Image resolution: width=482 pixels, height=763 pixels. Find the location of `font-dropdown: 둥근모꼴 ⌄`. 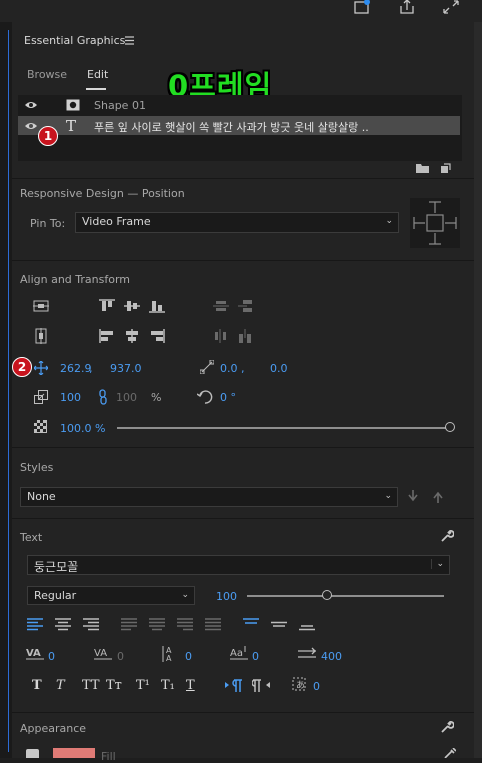

font-dropdown: 둥근모꼴 ⌄ is located at coordinates (238, 565).